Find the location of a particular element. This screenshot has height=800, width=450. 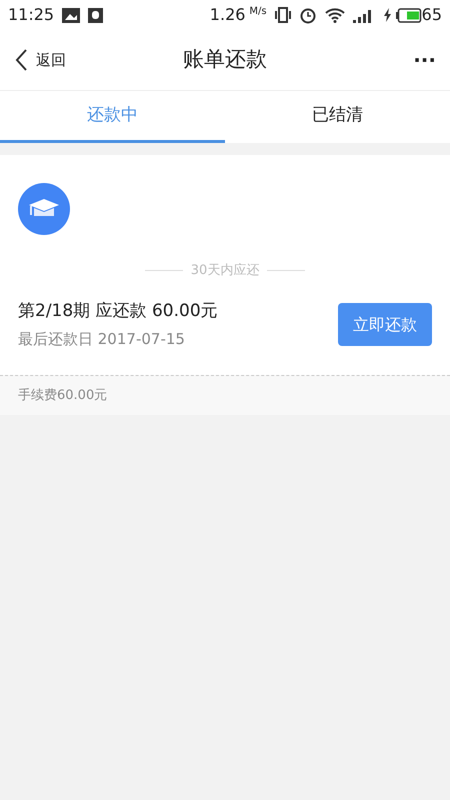

back-button: 返回 is located at coordinates (40, 60).